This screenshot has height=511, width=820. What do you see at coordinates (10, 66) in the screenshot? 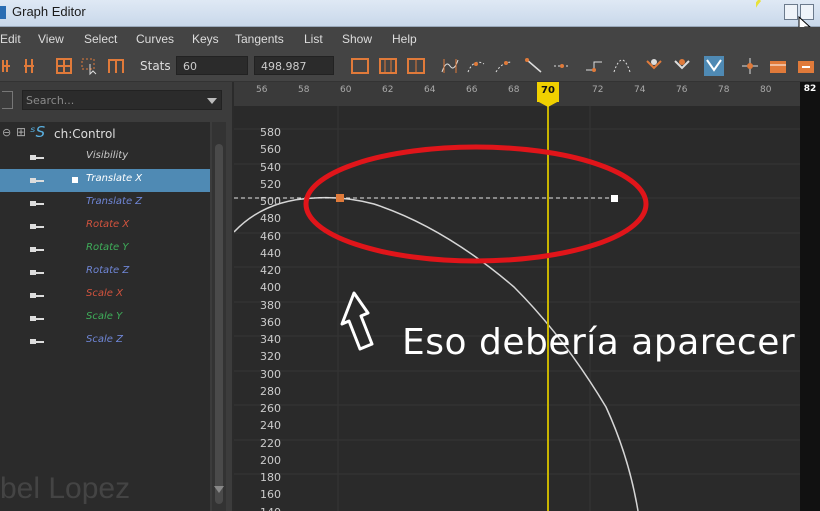
I see `move-key-icon` at bounding box center [10, 66].